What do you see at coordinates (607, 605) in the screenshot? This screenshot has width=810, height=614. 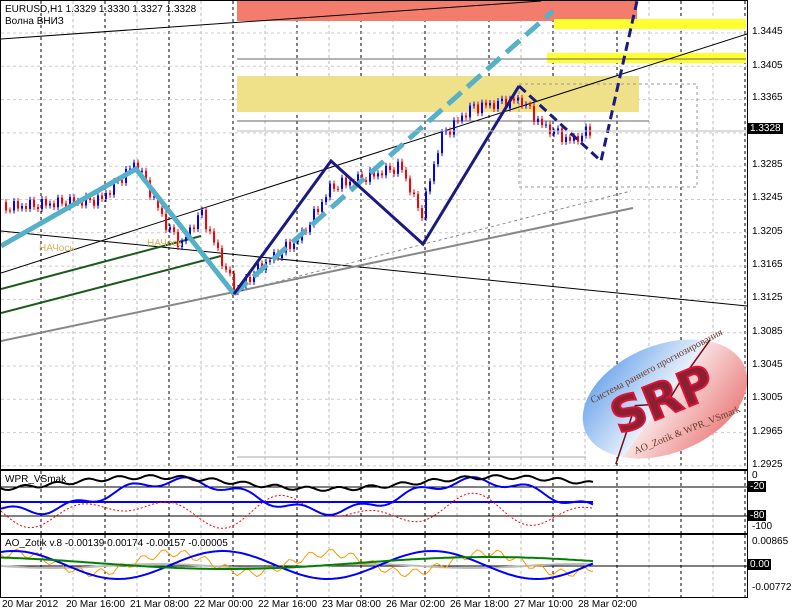 I see `time-label: 28 Mar 02:00` at bounding box center [607, 605].